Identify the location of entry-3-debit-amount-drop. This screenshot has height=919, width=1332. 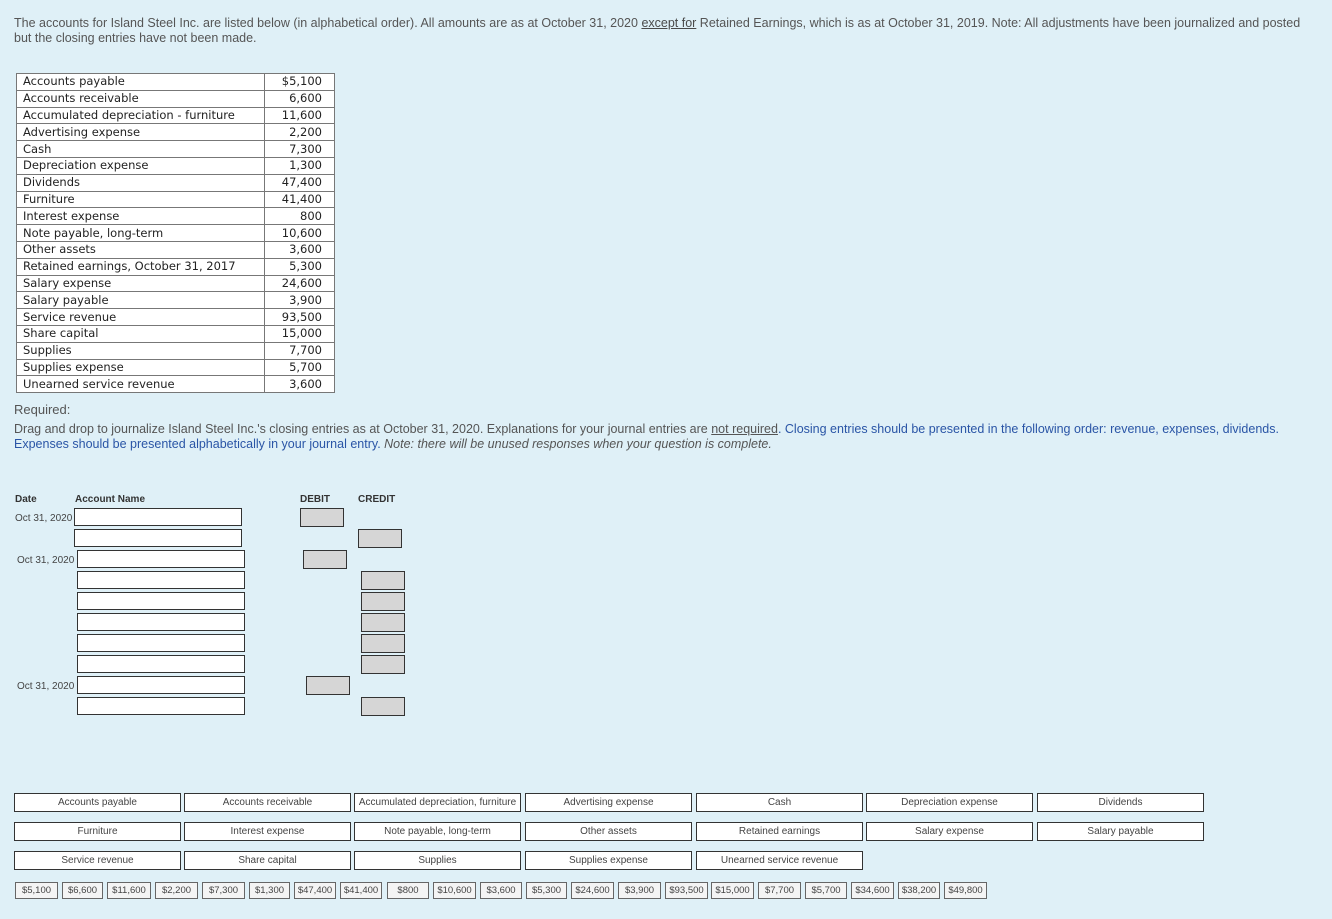
(328, 685).